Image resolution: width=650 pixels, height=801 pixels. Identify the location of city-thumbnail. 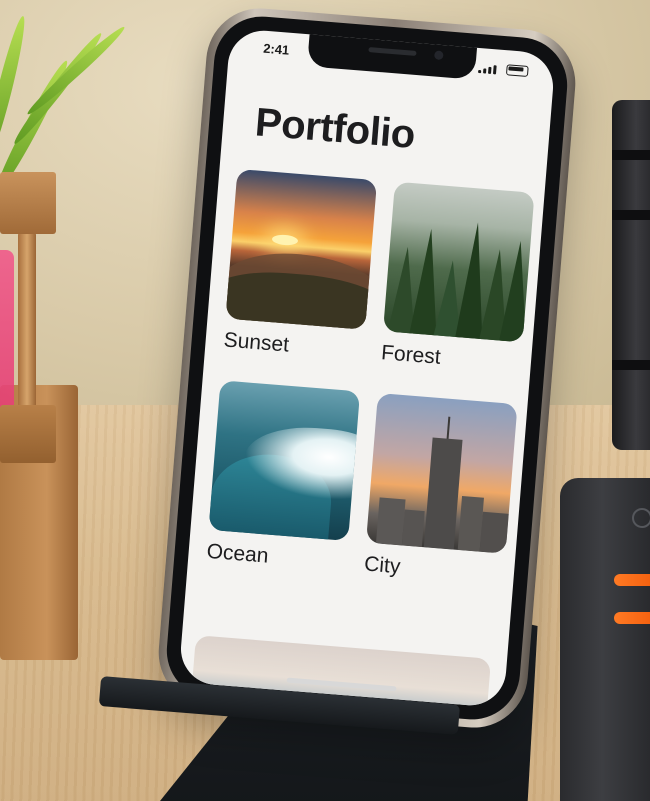
(442, 473).